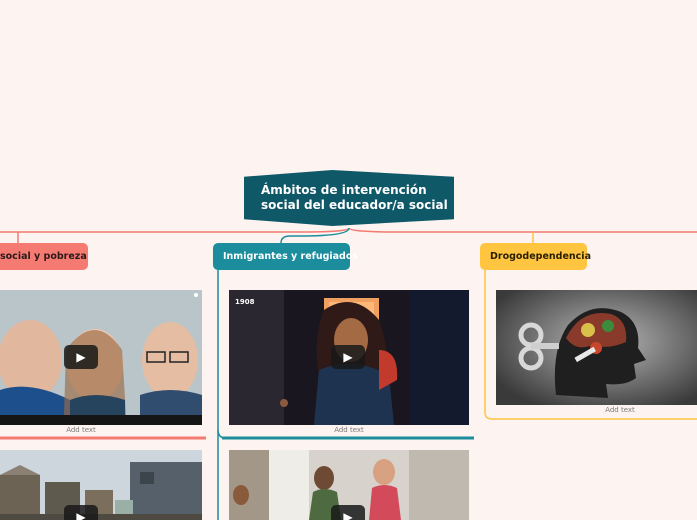 This screenshot has width=697, height=520. Describe the element at coordinates (618, 410) in the screenshot. I see `right-image-caption: Add text` at that location.